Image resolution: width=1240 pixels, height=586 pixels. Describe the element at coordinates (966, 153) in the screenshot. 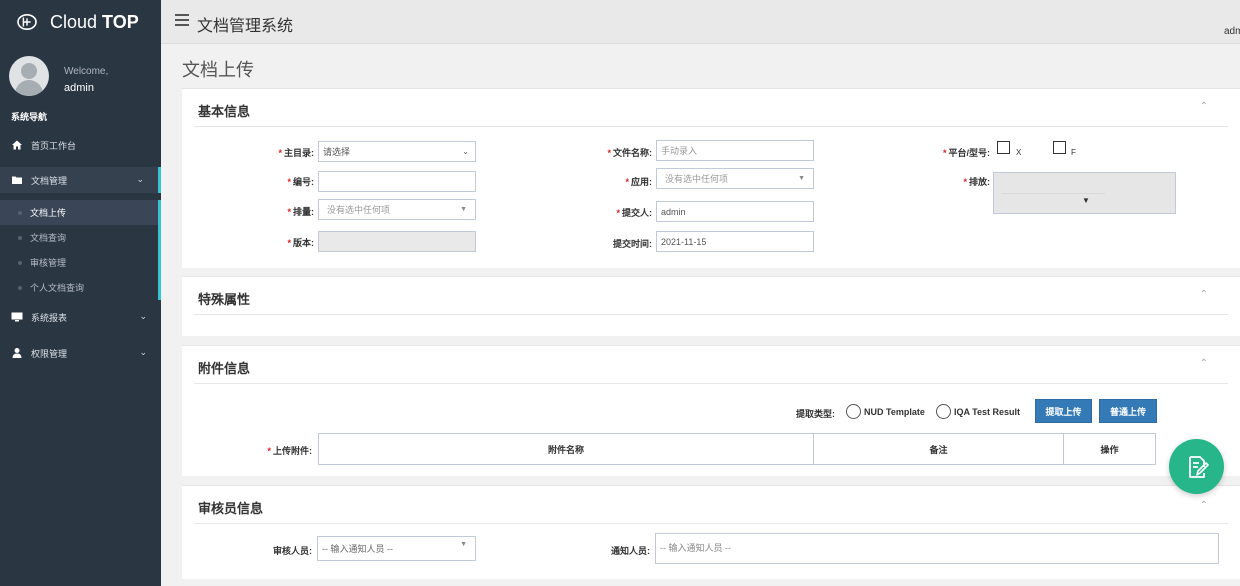

I see `platform-label: * 平台/型号:` at that location.